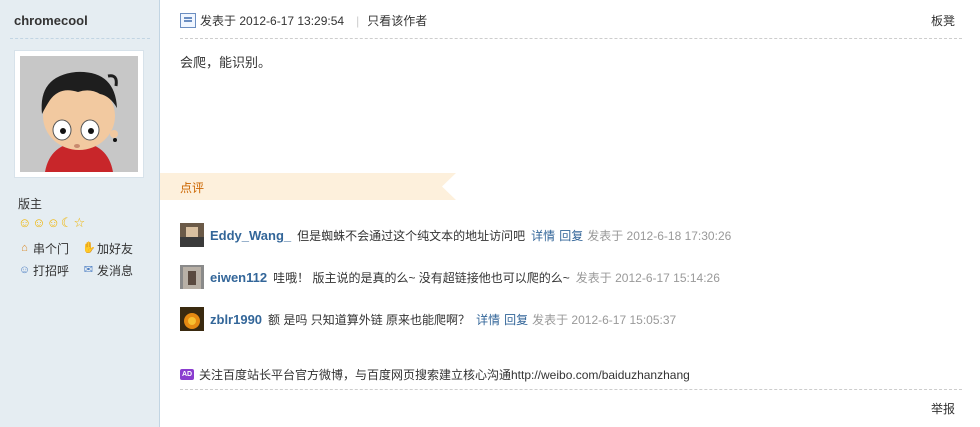  Describe the element at coordinates (51, 271) in the screenshot. I see `greet-label: 打招呼` at that location.